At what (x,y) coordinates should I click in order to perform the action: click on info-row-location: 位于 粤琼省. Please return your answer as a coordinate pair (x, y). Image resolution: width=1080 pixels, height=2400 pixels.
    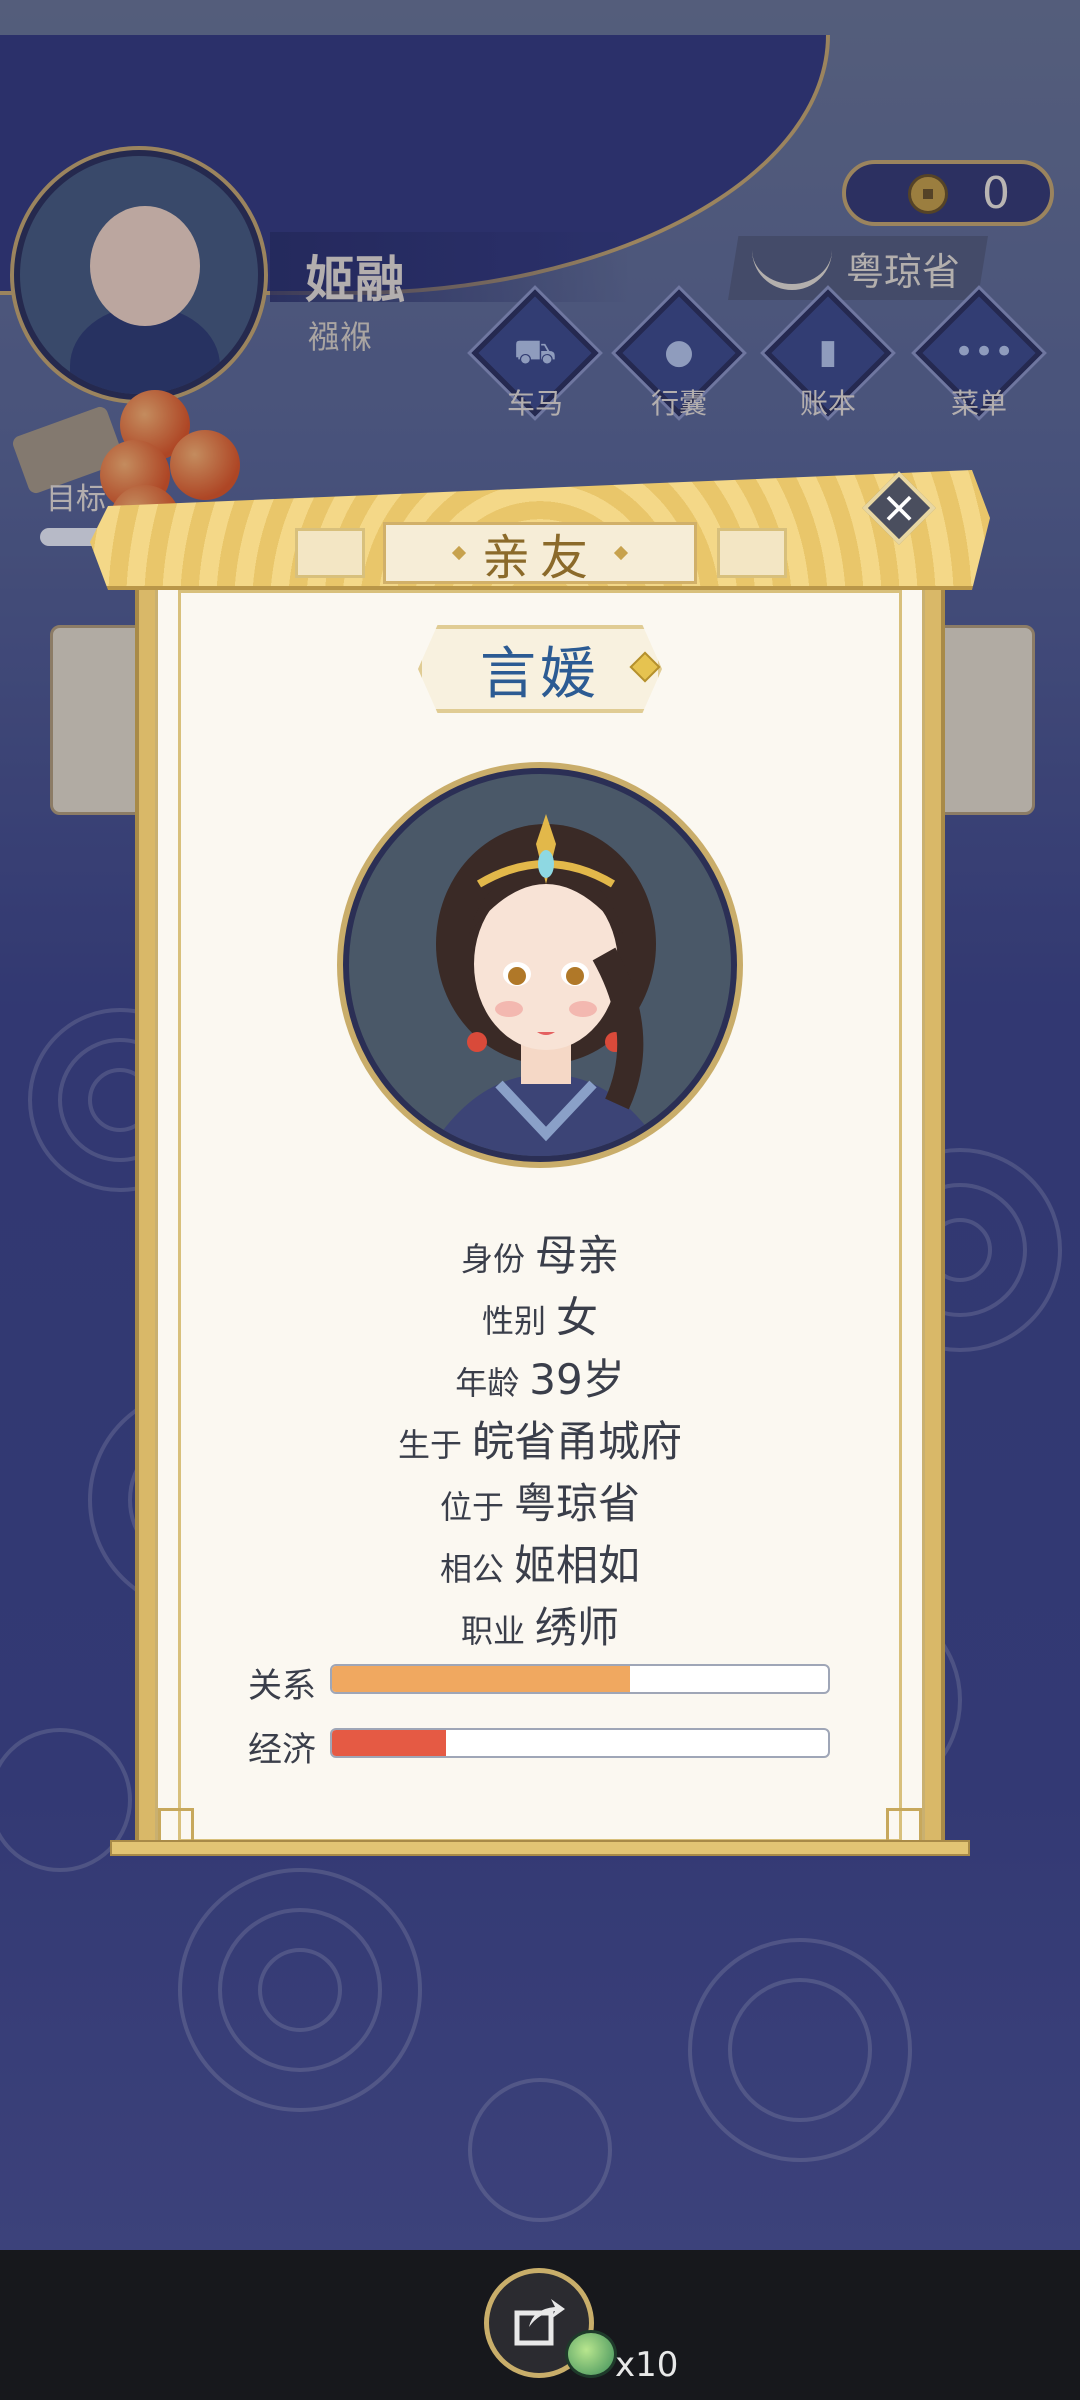
    Looking at the image, I should click on (540, 1500).